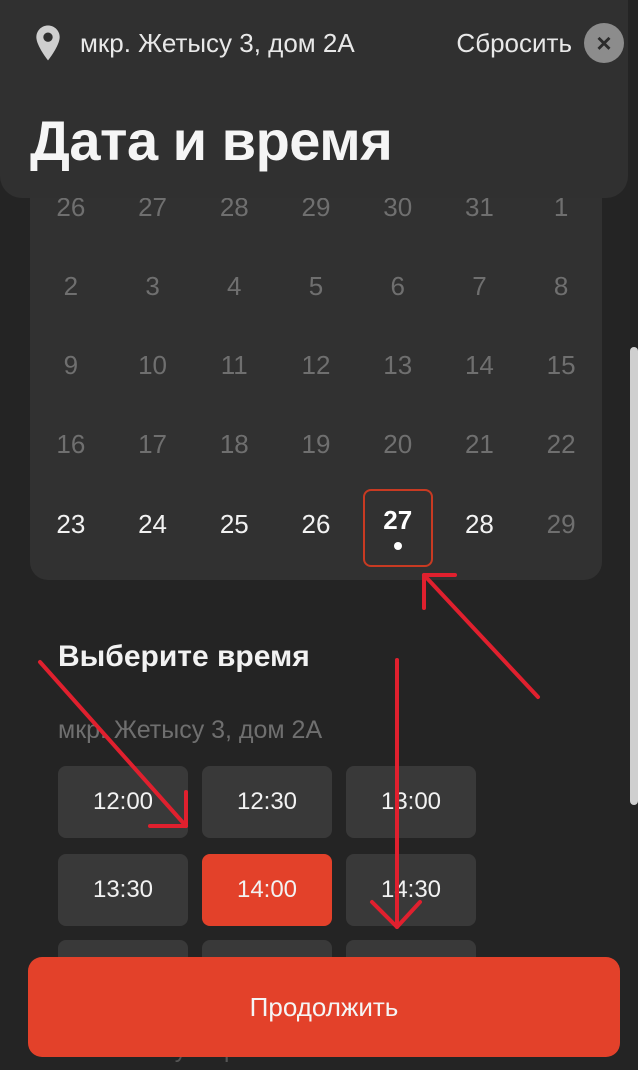 The width and height of the screenshot is (638, 1070). What do you see at coordinates (398, 528) in the screenshot?
I see `calendar-day-selected: 27` at bounding box center [398, 528].